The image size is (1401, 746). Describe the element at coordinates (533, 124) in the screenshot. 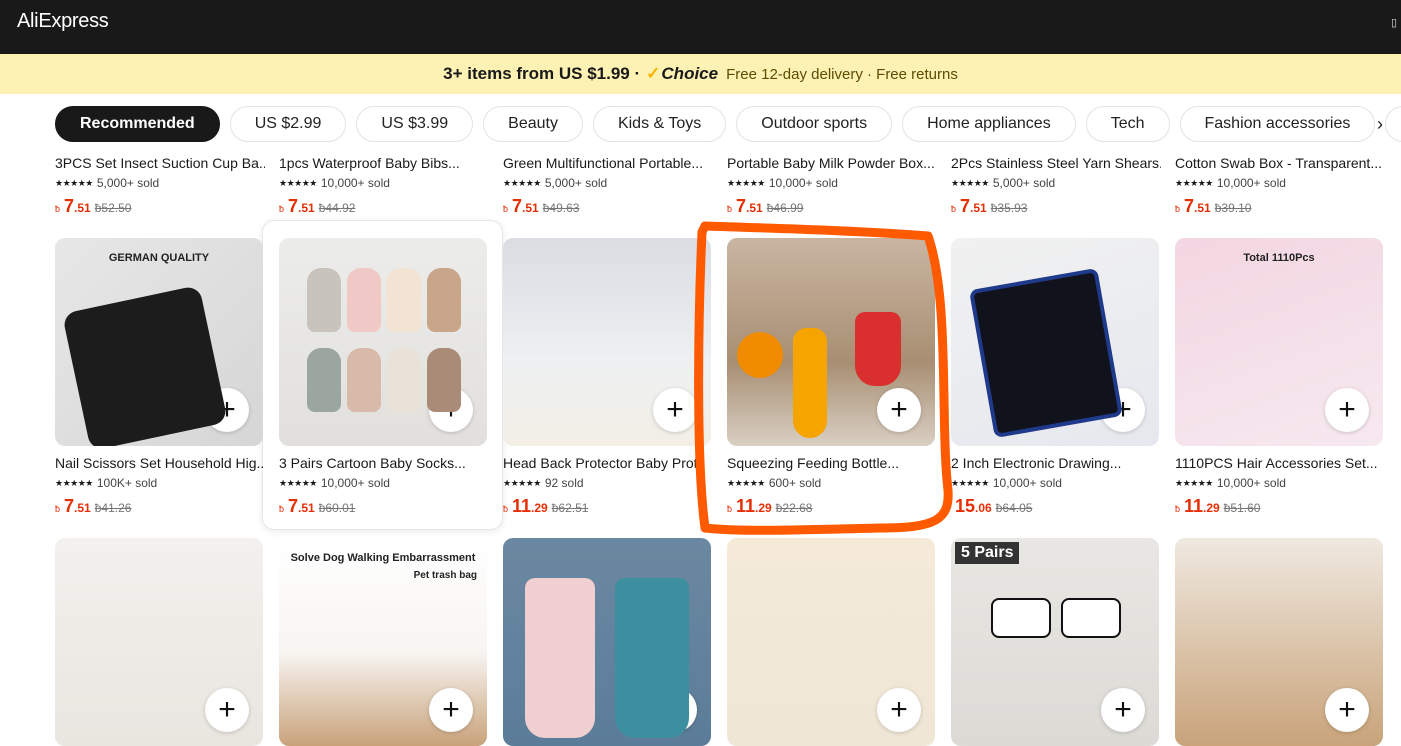

I see `category-chip: Beauty` at that location.